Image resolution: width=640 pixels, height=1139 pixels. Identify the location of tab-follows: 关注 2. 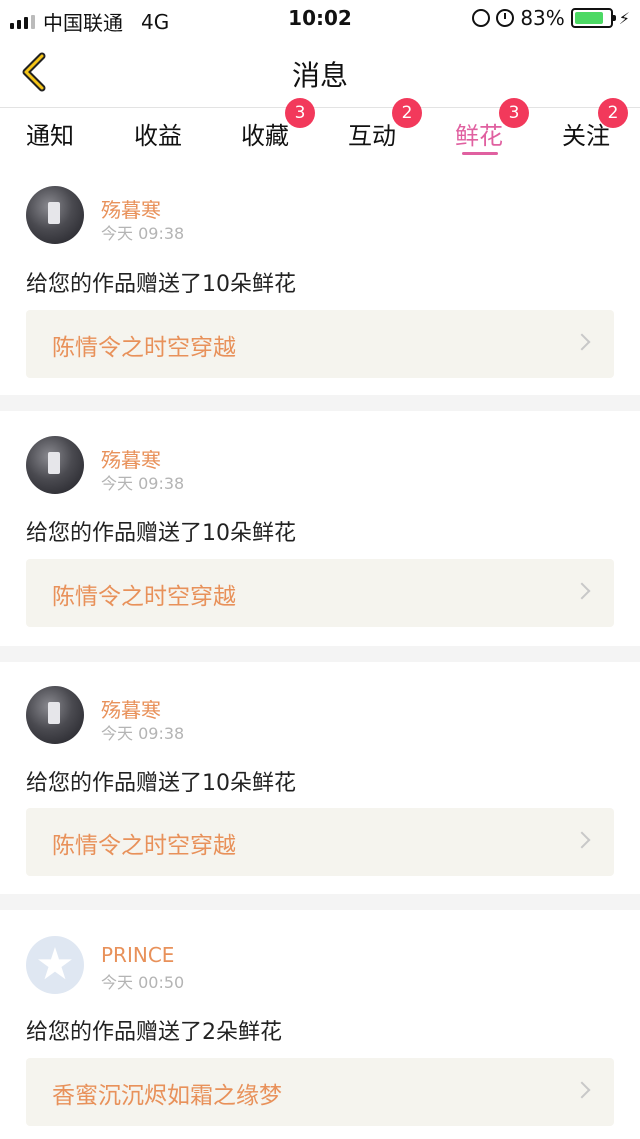
(595, 124).